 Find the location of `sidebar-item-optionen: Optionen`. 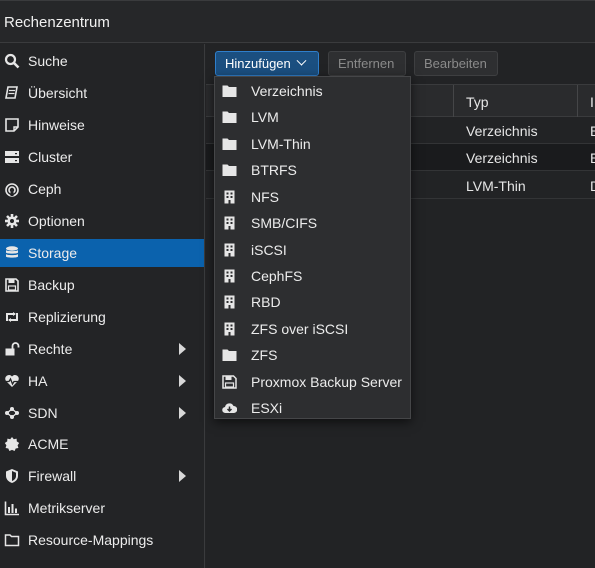

sidebar-item-optionen: Optionen is located at coordinates (102, 221).